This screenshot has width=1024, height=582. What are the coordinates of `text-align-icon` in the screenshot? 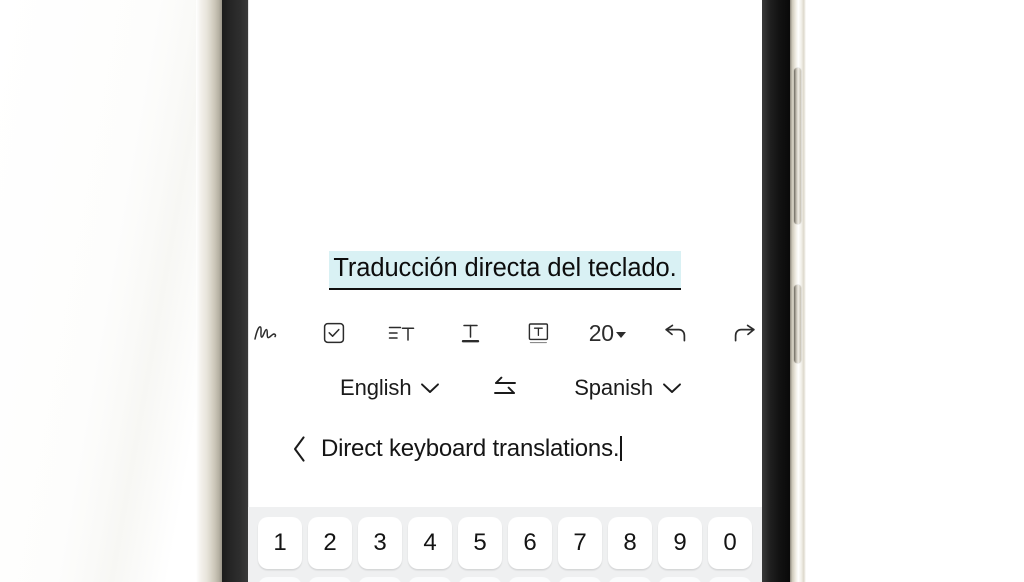 It's located at (401, 333).